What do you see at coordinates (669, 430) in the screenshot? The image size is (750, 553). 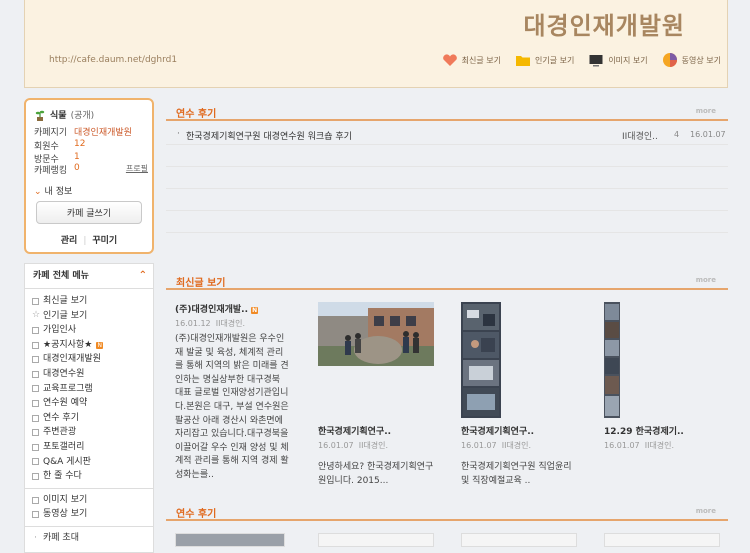 I see `card-title: 12.29 한국경제기..` at bounding box center [669, 430].